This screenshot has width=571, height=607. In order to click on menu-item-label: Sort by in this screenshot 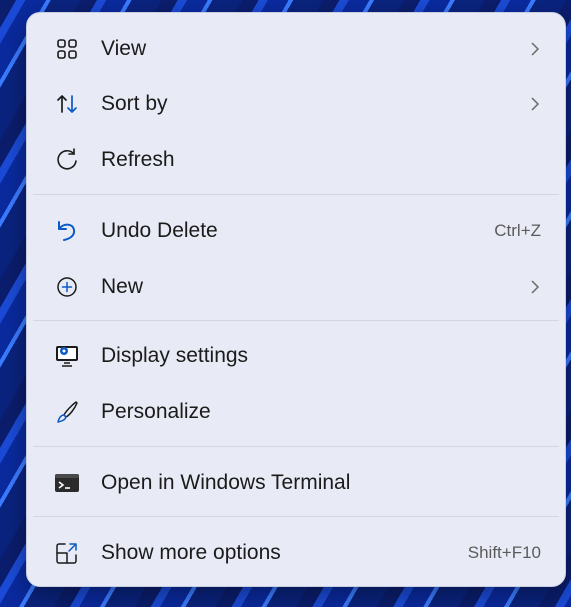, I will do `click(134, 103)`.